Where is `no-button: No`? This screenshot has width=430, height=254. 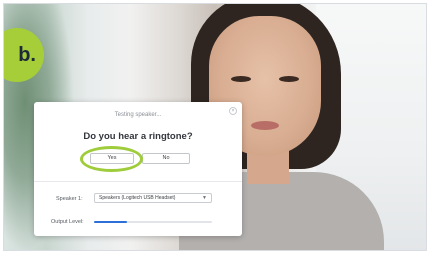 no-button: No is located at coordinates (166, 158).